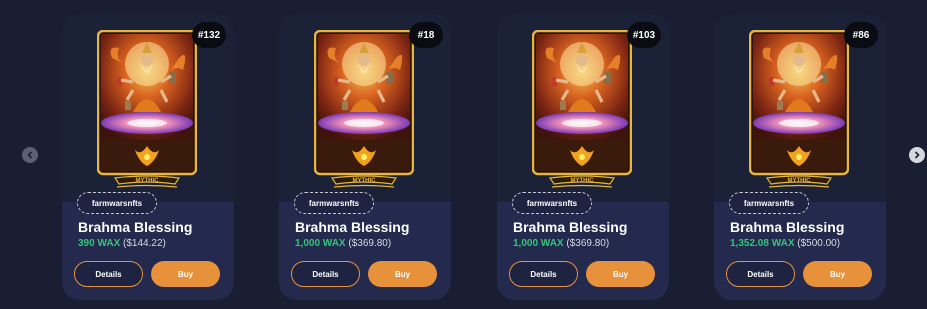 The width and height of the screenshot is (927, 309). Describe the element at coordinates (861, 35) in the screenshot. I see `mint-number-badge: #86` at that location.